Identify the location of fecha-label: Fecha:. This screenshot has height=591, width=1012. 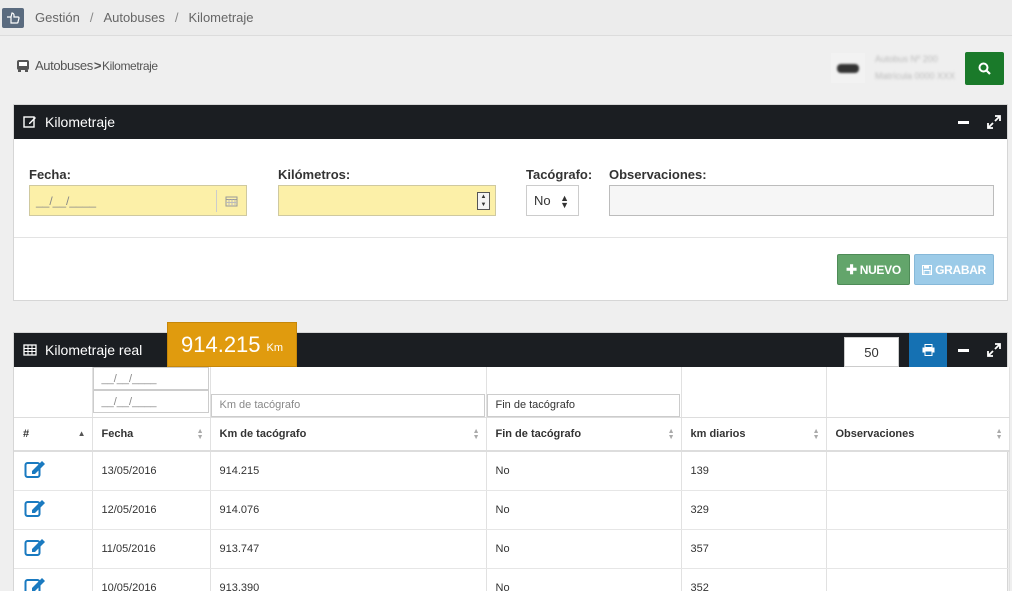
(50, 174).